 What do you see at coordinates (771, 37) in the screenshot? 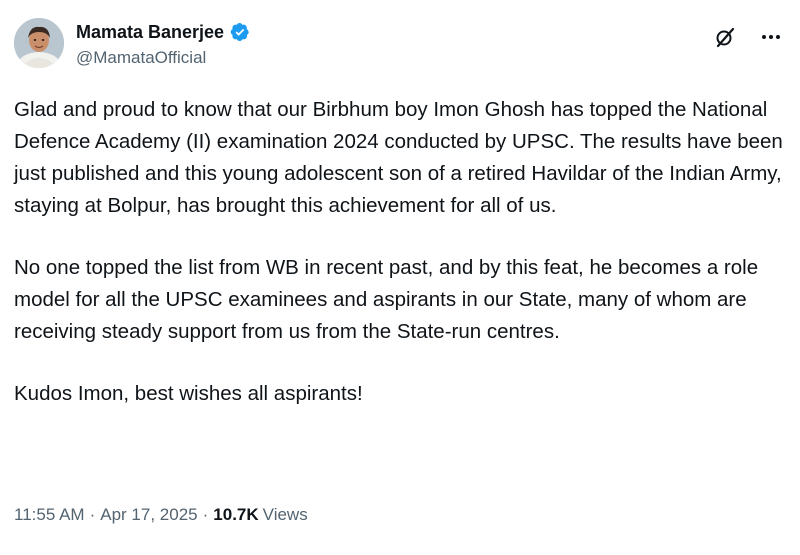
I see `more-options-icon` at bounding box center [771, 37].